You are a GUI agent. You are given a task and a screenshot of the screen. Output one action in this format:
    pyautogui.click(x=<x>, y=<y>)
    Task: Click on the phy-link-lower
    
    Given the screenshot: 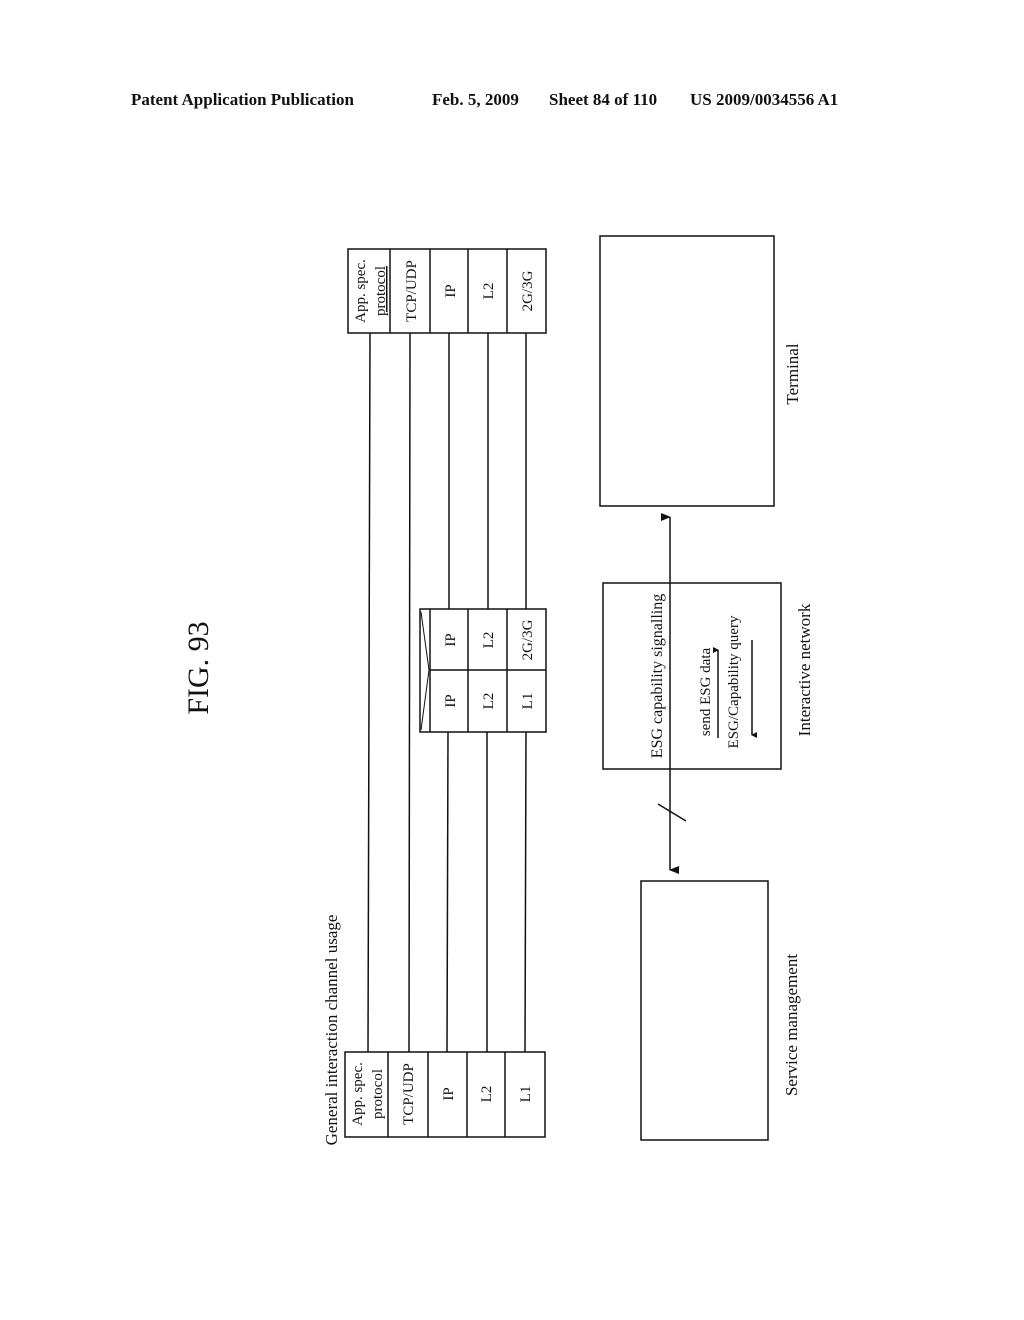 What is the action you would take?
    pyautogui.click(x=525, y=892)
    